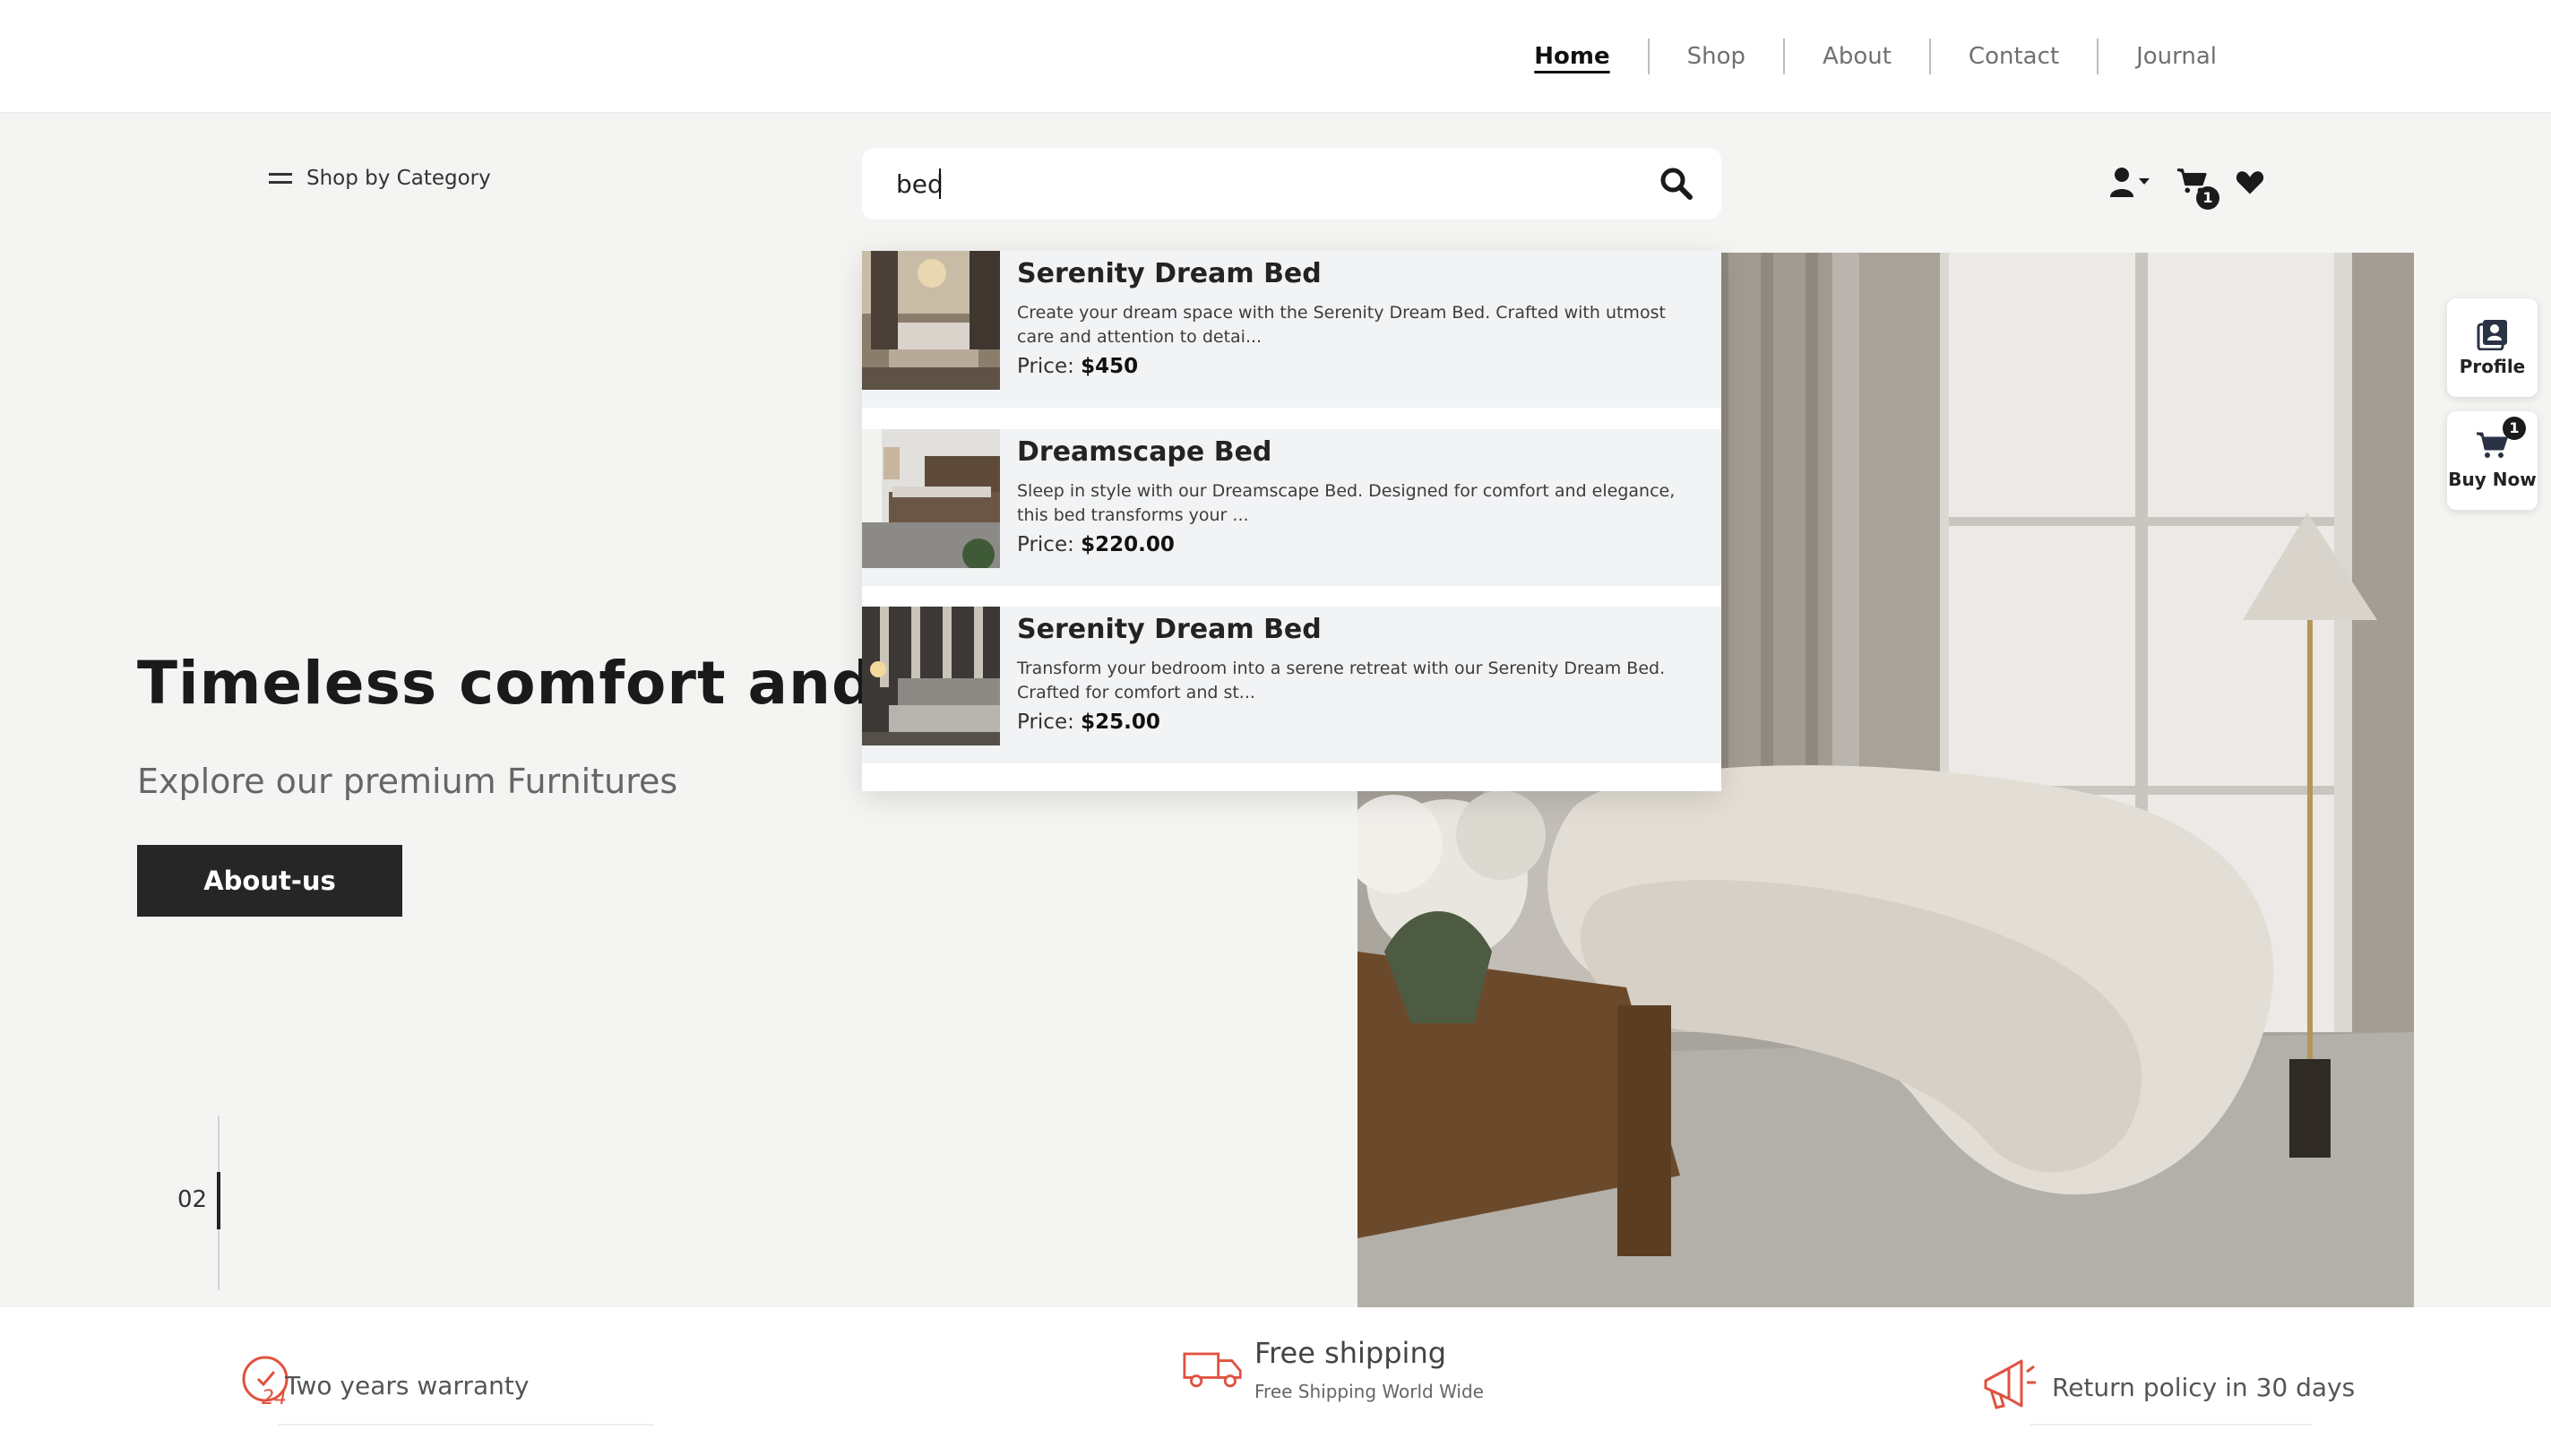  Describe the element at coordinates (2492, 366) in the screenshot. I see `profile-label: Profile` at that location.